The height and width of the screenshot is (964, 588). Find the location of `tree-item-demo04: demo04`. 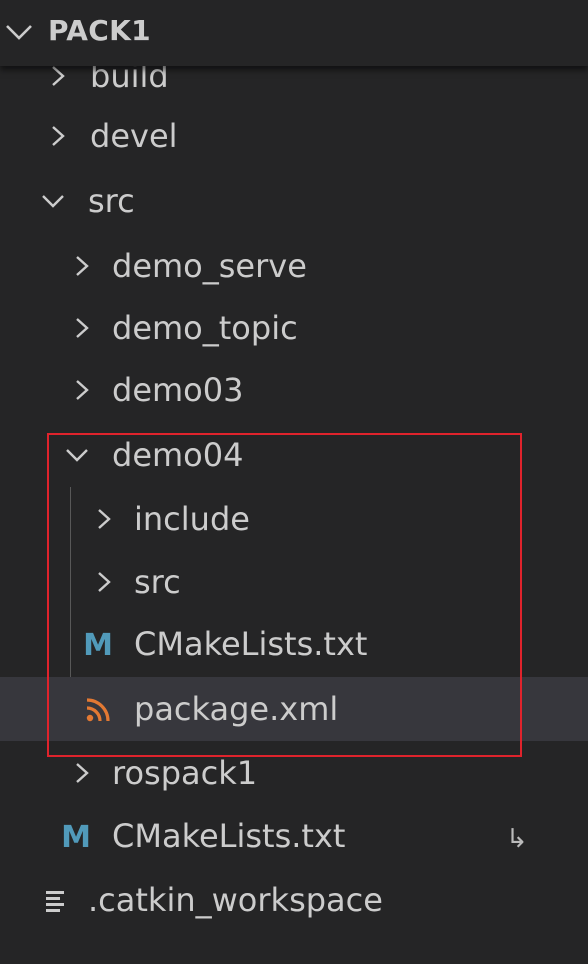

tree-item-demo04: demo04 is located at coordinates (294, 455).